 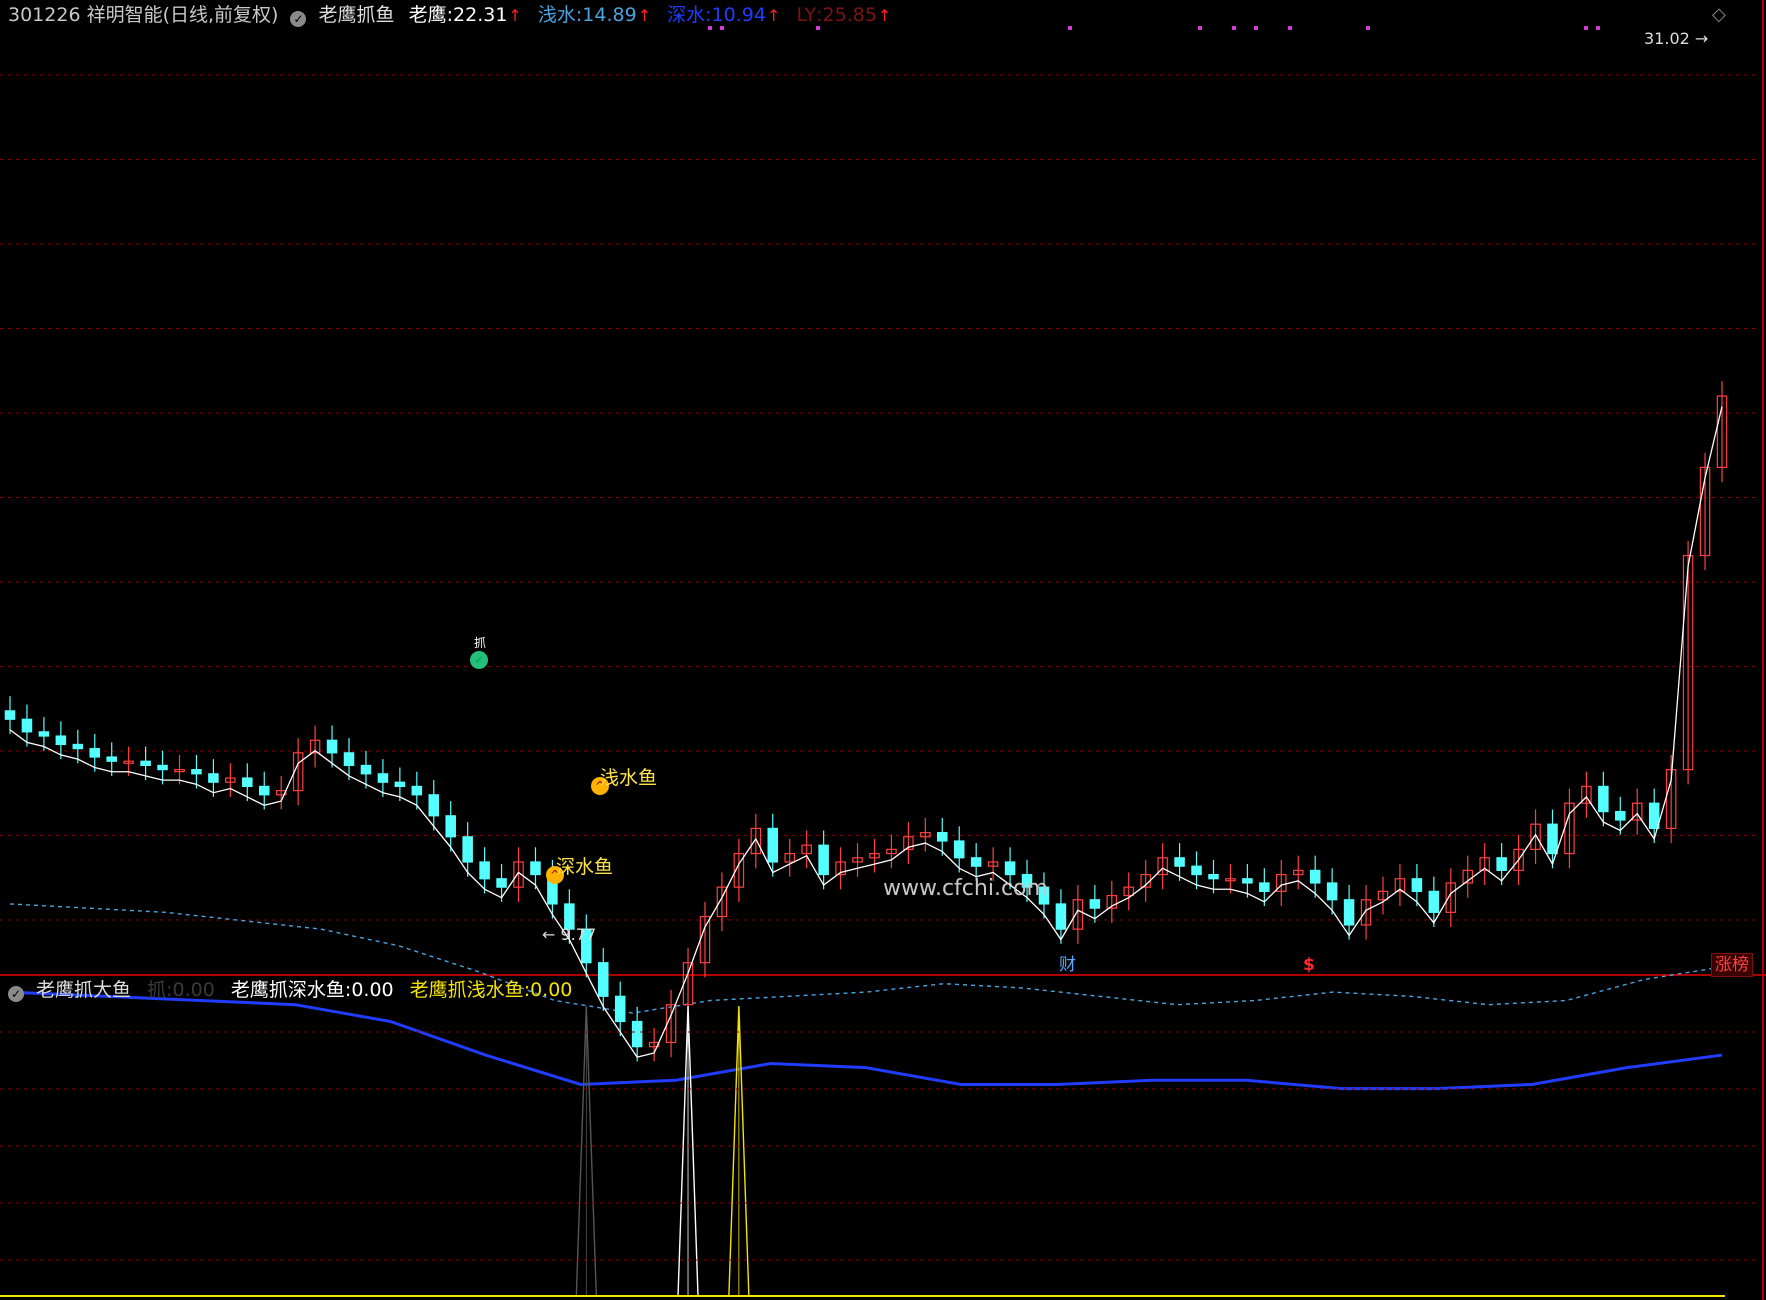 I want to click on sub-indicator-spikes, so click(x=662, y=1151).